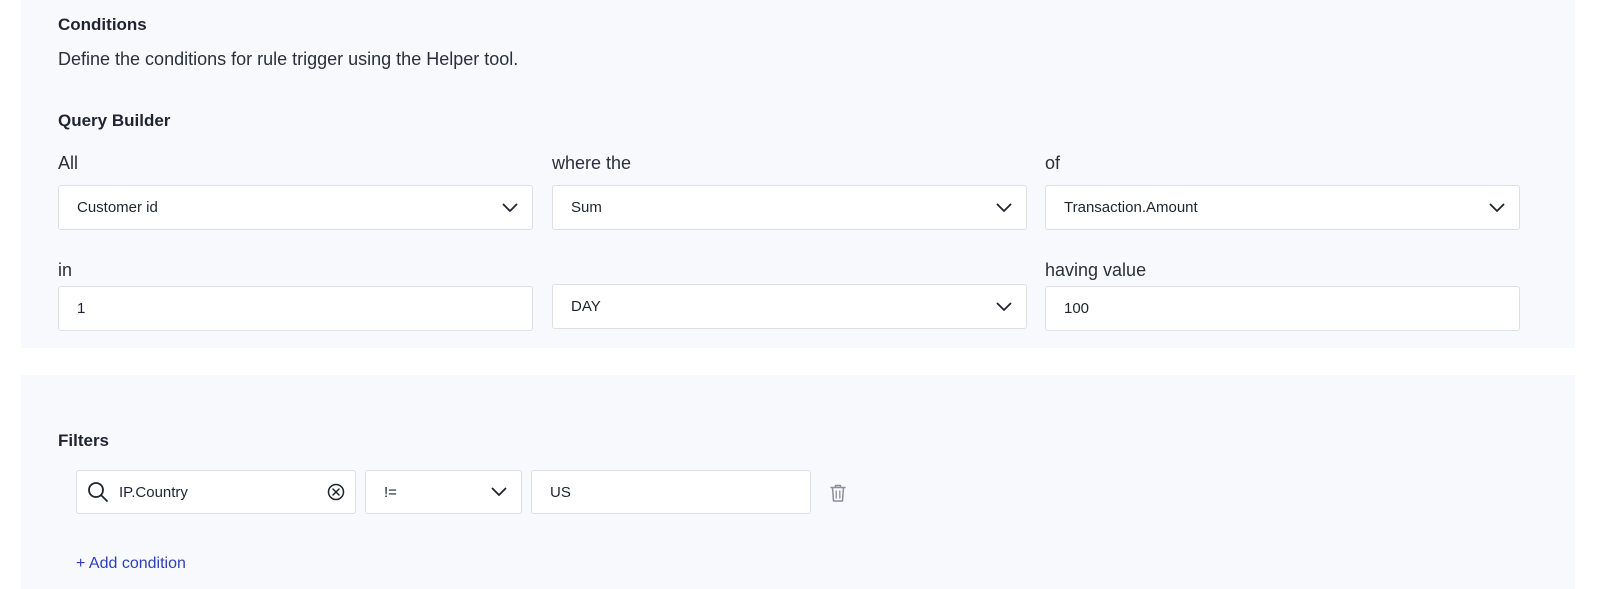  I want to click on label-of: of, so click(1053, 163).